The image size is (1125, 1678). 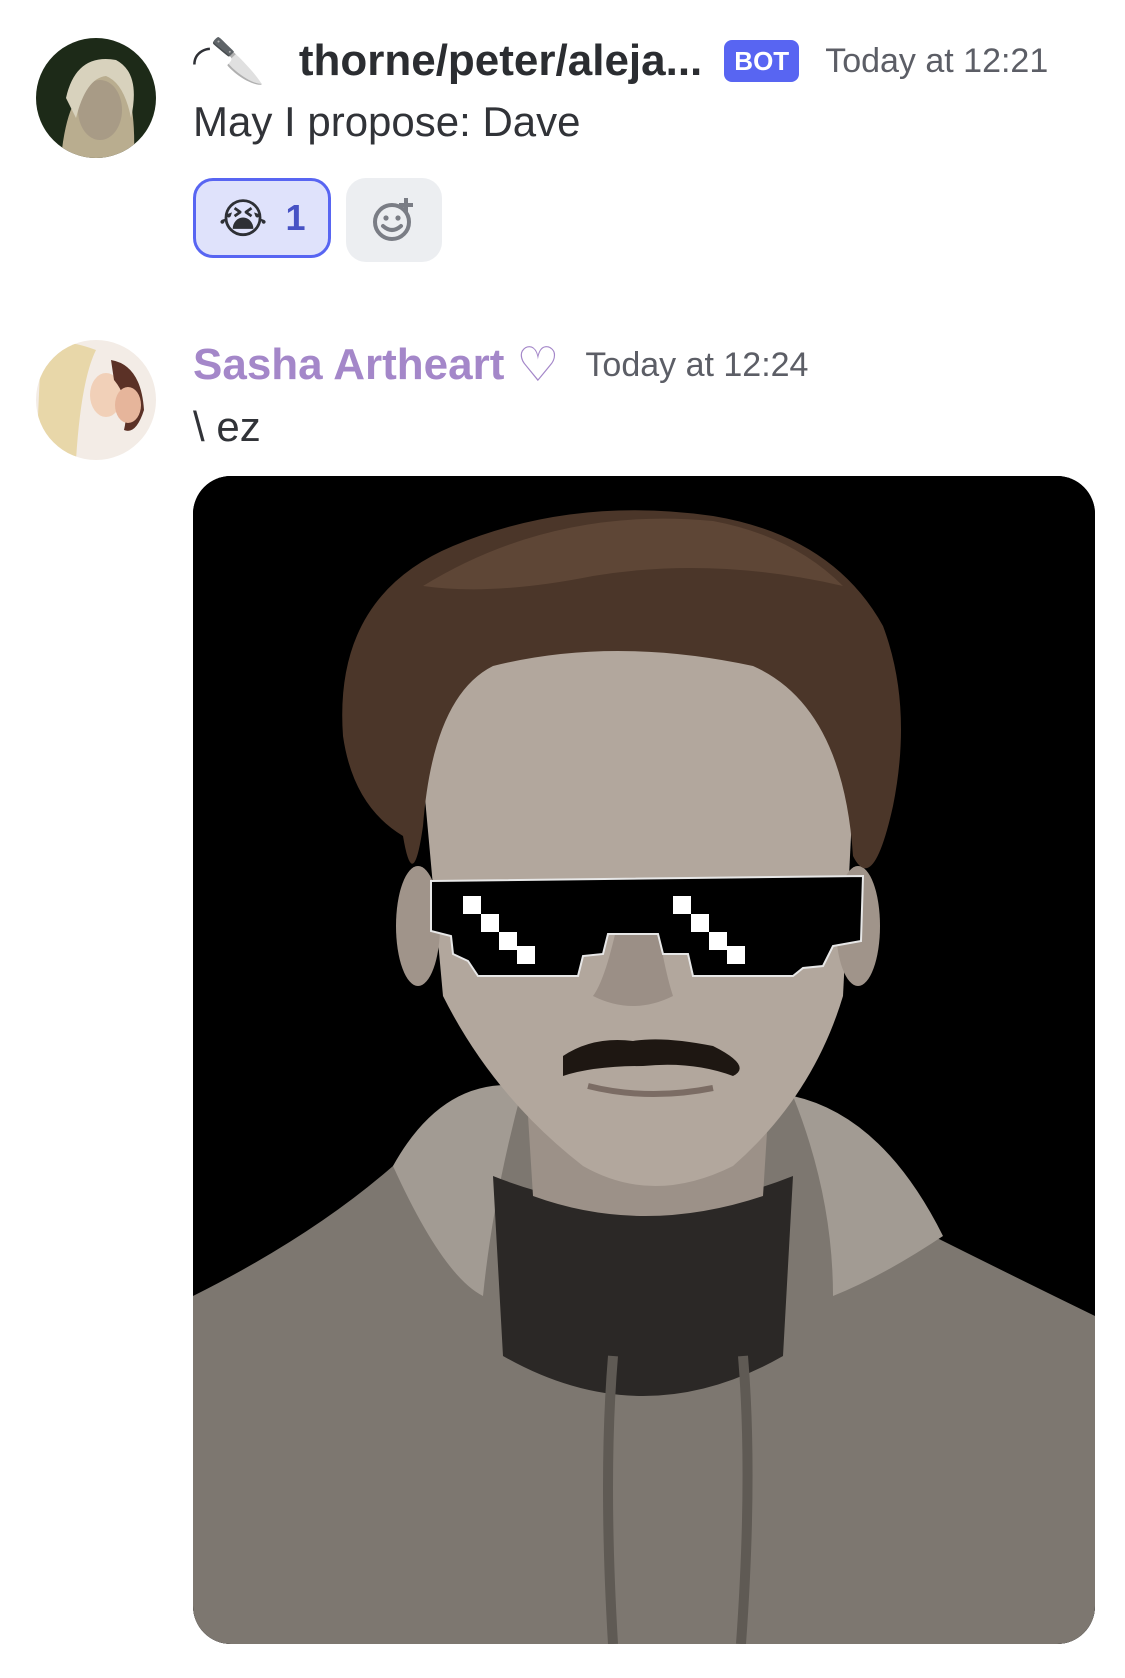 I want to click on username-sasha: Sasha Artheart, so click(x=348, y=365).